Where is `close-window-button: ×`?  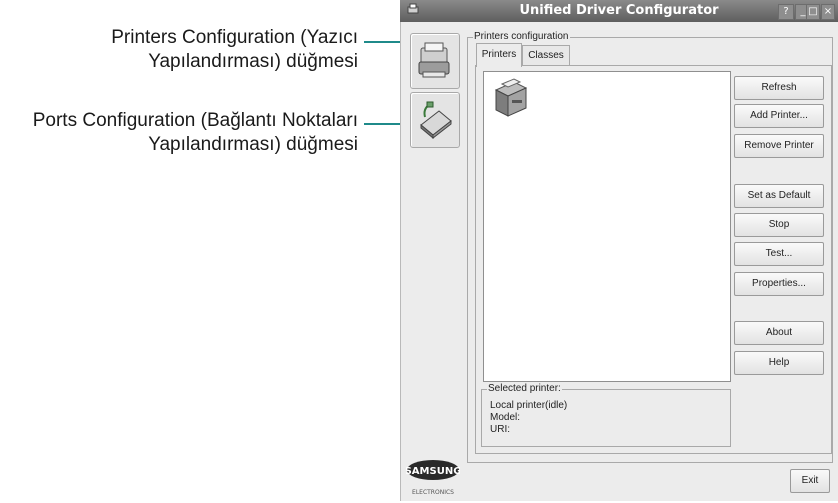 close-window-button: × is located at coordinates (828, 12).